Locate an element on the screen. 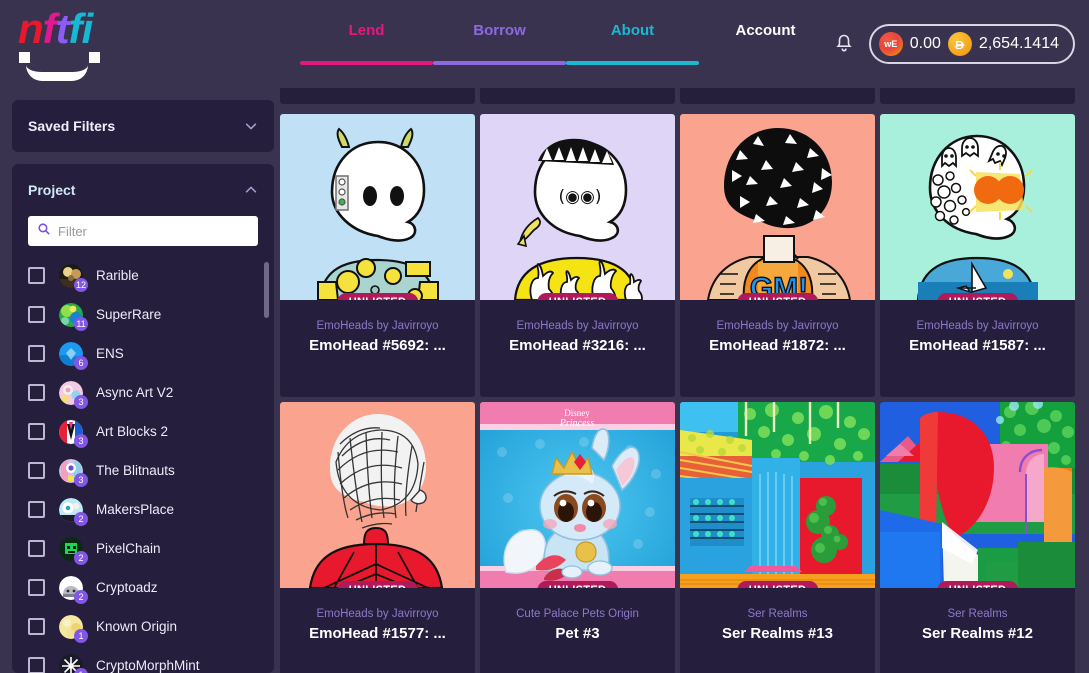 Image resolution: width=1089 pixels, height=673 pixels. nft-card-meta: Ser Realms Ser Realms #12 is located at coordinates (977, 615).